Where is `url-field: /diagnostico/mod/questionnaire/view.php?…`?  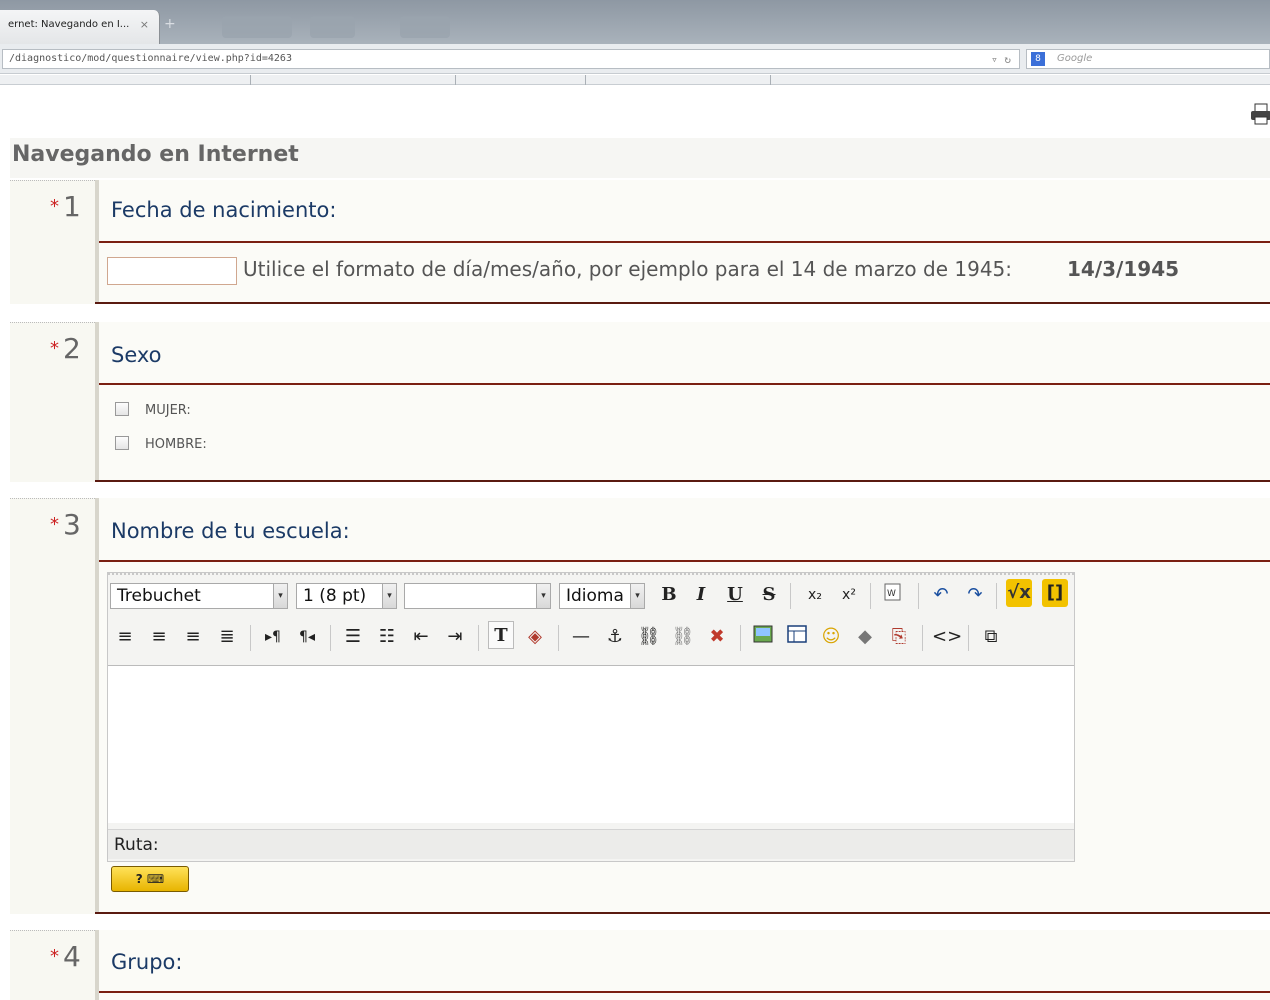
url-field: /diagnostico/mod/questionnaire/view.php?… is located at coordinates (511, 59).